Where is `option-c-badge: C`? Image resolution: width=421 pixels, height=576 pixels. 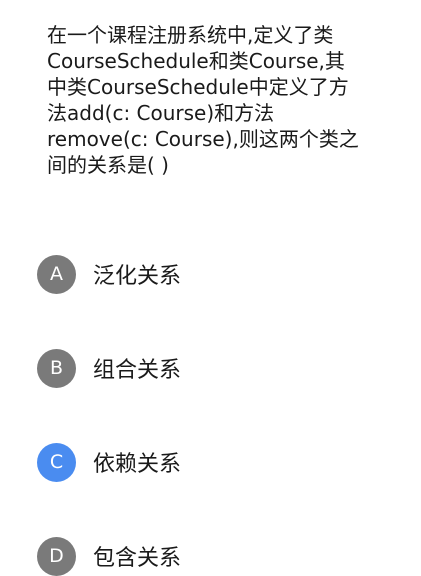
option-c-badge: C is located at coordinates (56, 462).